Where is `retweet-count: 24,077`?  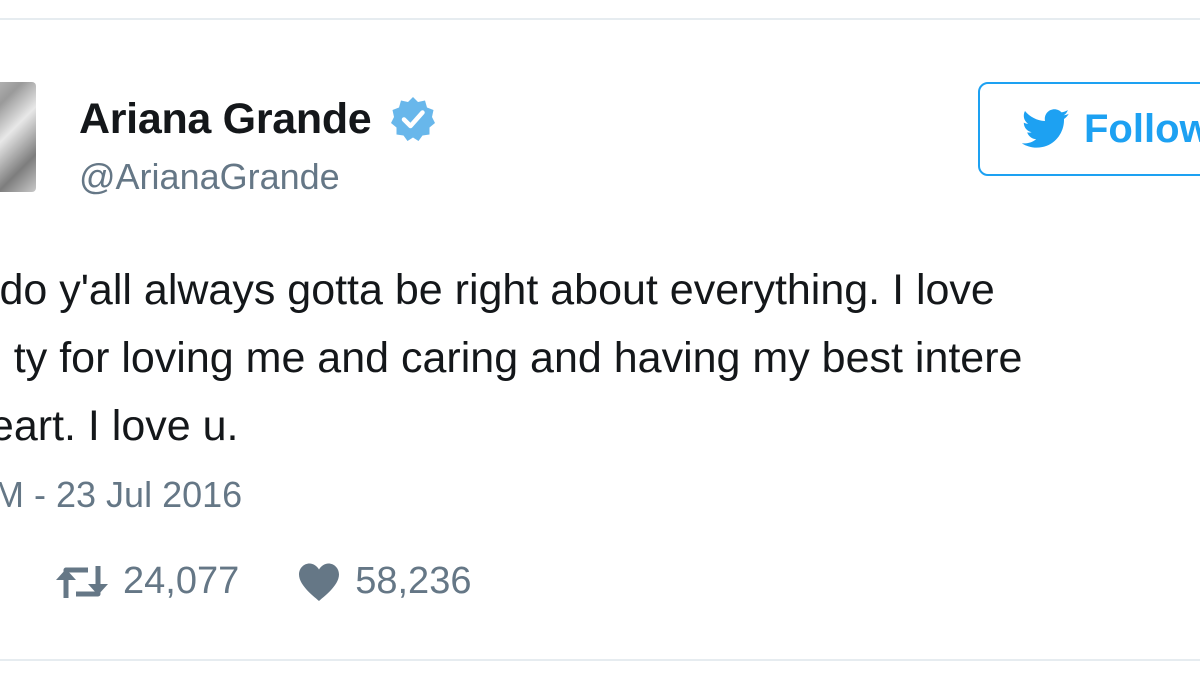
retweet-count: 24,077 is located at coordinates (181, 581).